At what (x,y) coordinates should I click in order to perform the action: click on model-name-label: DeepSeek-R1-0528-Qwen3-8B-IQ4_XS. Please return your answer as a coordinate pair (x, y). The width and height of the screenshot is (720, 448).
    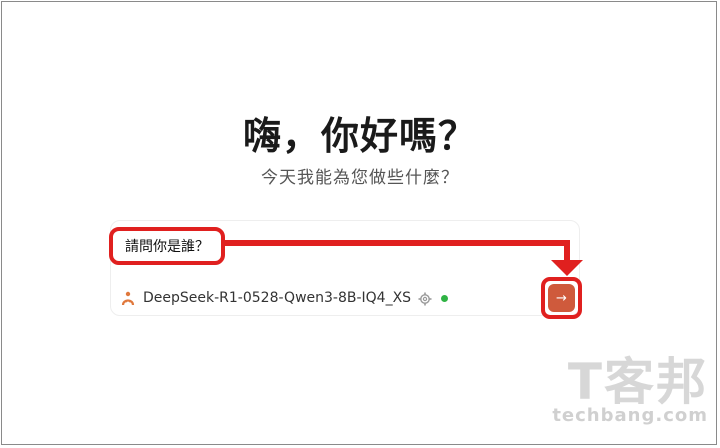
    Looking at the image, I should click on (277, 298).